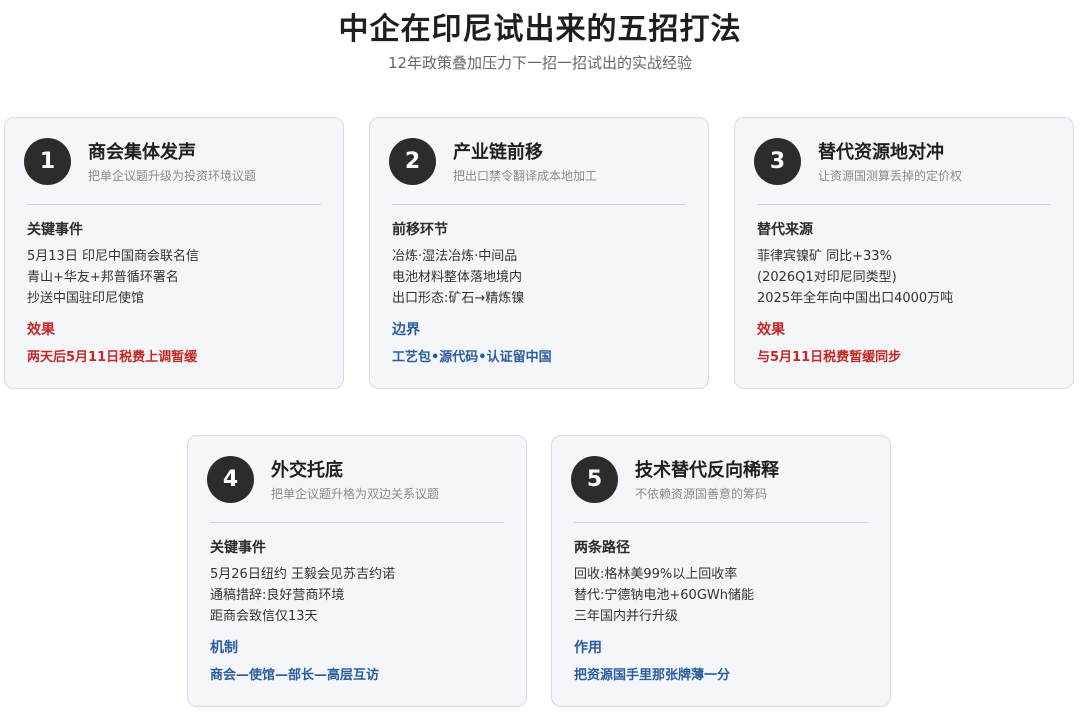  I want to click on card-description: 把单企议题升级为投资环境议题, so click(172, 176).